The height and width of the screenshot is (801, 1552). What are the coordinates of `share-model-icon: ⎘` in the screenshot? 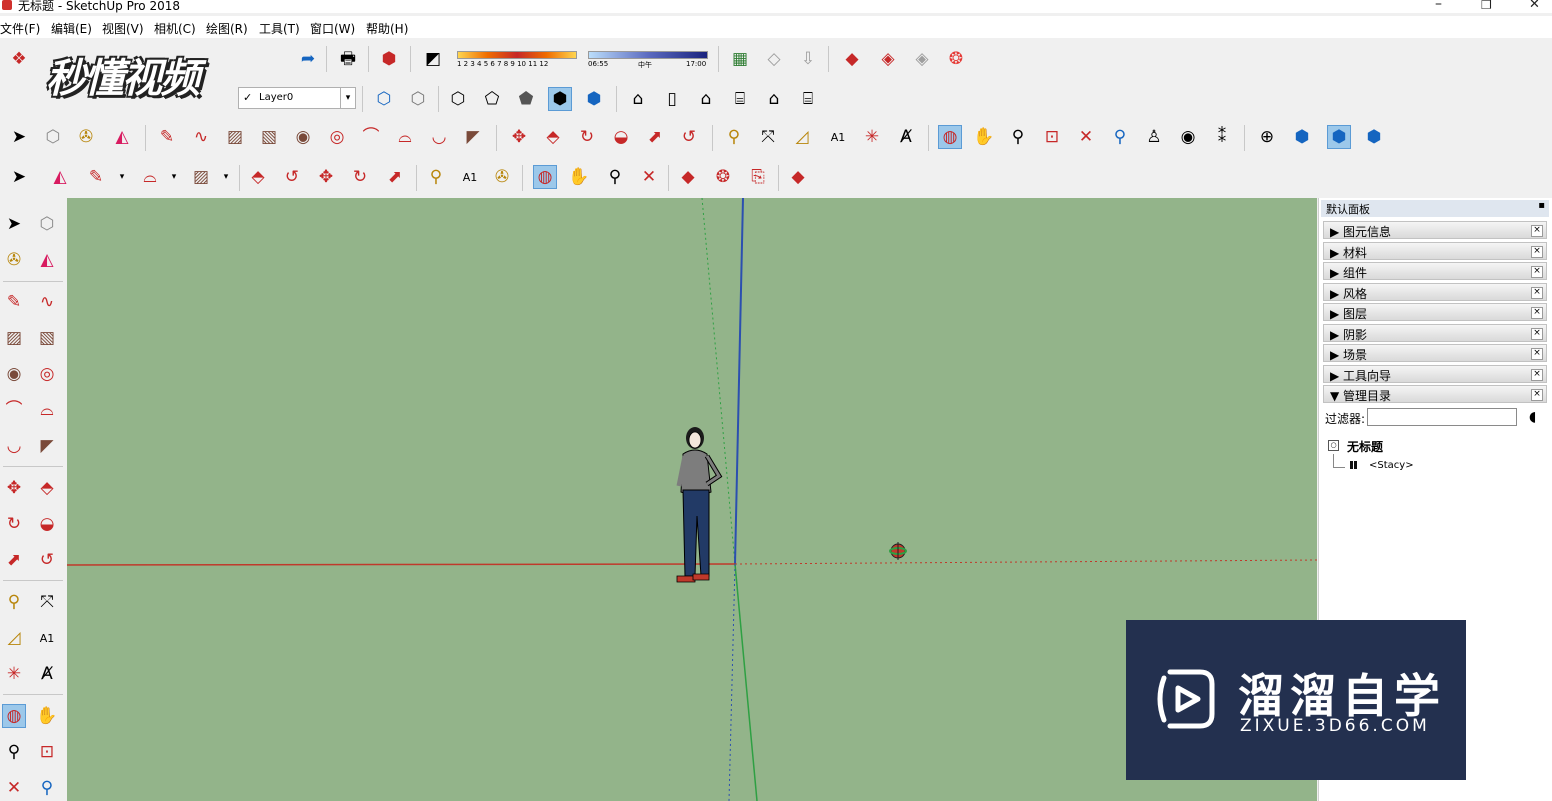 It's located at (758, 177).